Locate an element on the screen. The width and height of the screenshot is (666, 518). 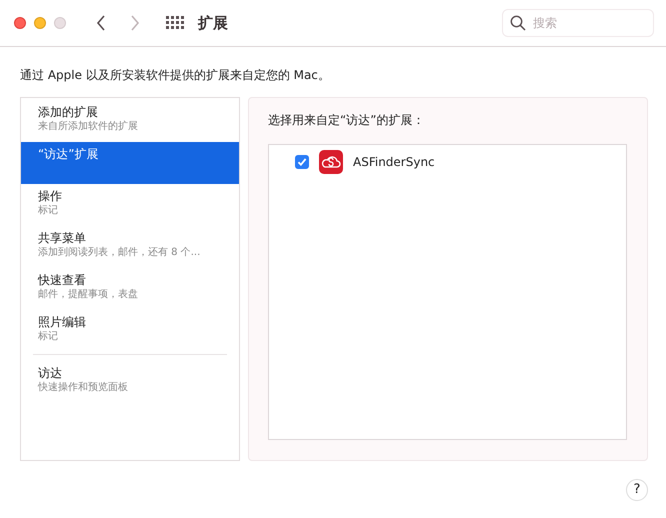
item-title: 操作 is located at coordinates (50, 196).